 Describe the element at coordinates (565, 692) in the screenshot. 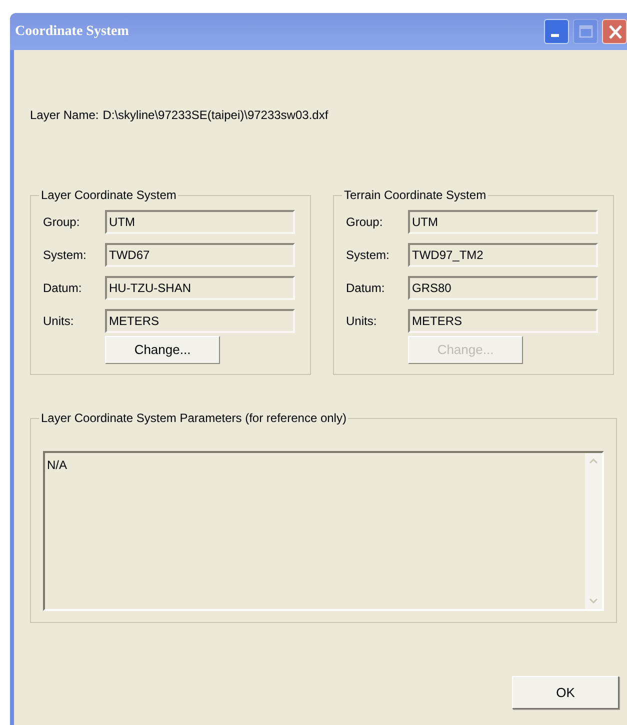

I see `ok-button: OK` at that location.